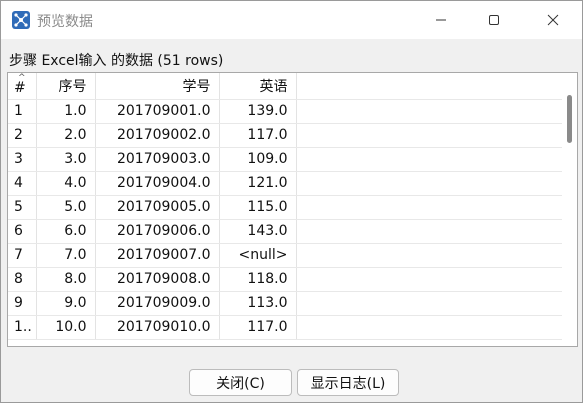  Describe the element at coordinates (157, 159) in the screenshot. I see `student-id-cell: 201709003.0` at that location.